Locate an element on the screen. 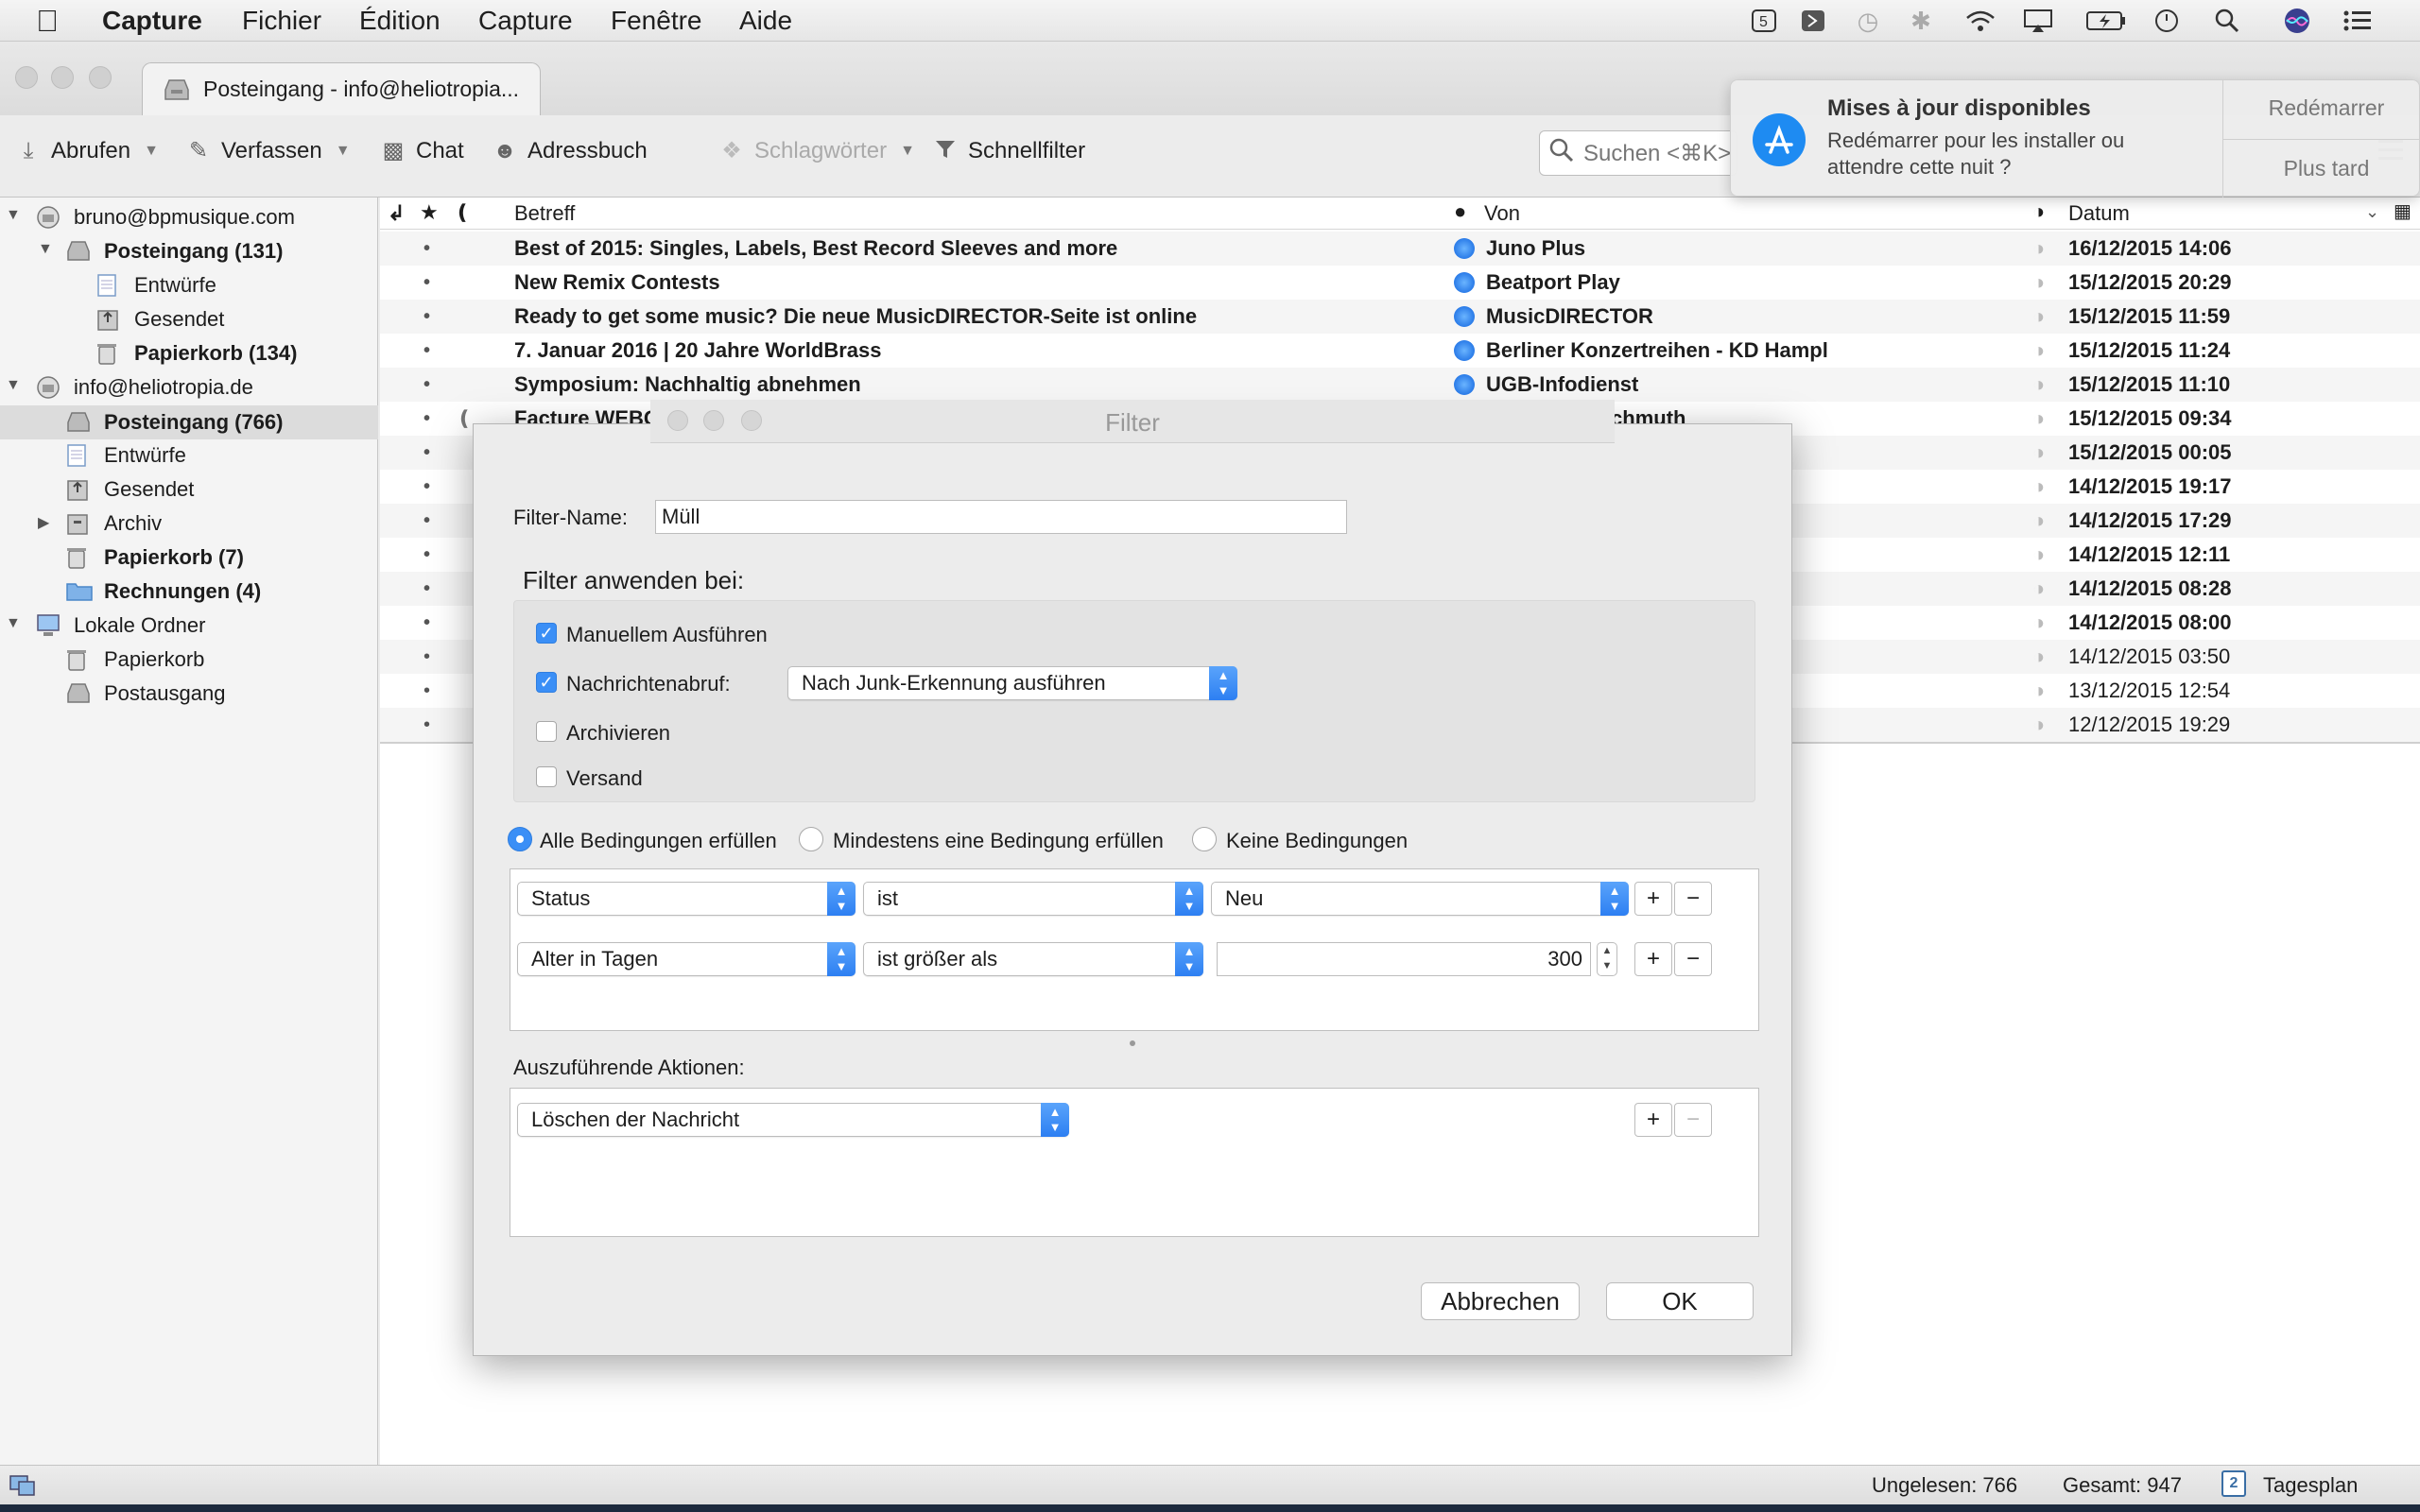  account-bruno: bruno@bpmusique.com is located at coordinates (165, 217).